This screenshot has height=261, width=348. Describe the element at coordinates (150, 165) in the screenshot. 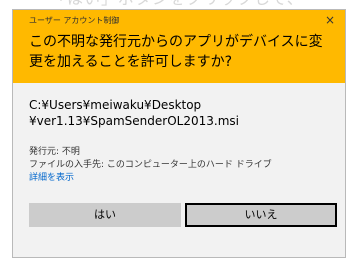

I see `file-origin-text: ファイルの入手先: このコンピューター上のハード ドライブ` at that location.